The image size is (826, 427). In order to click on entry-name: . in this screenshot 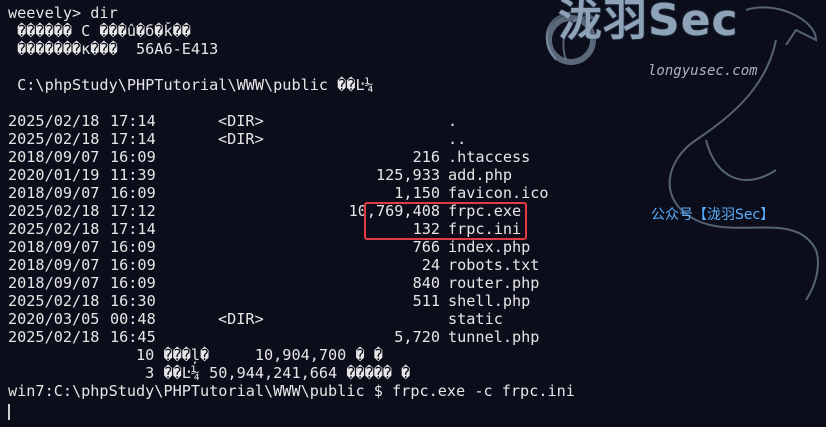, I will do `click(453, 121)`.